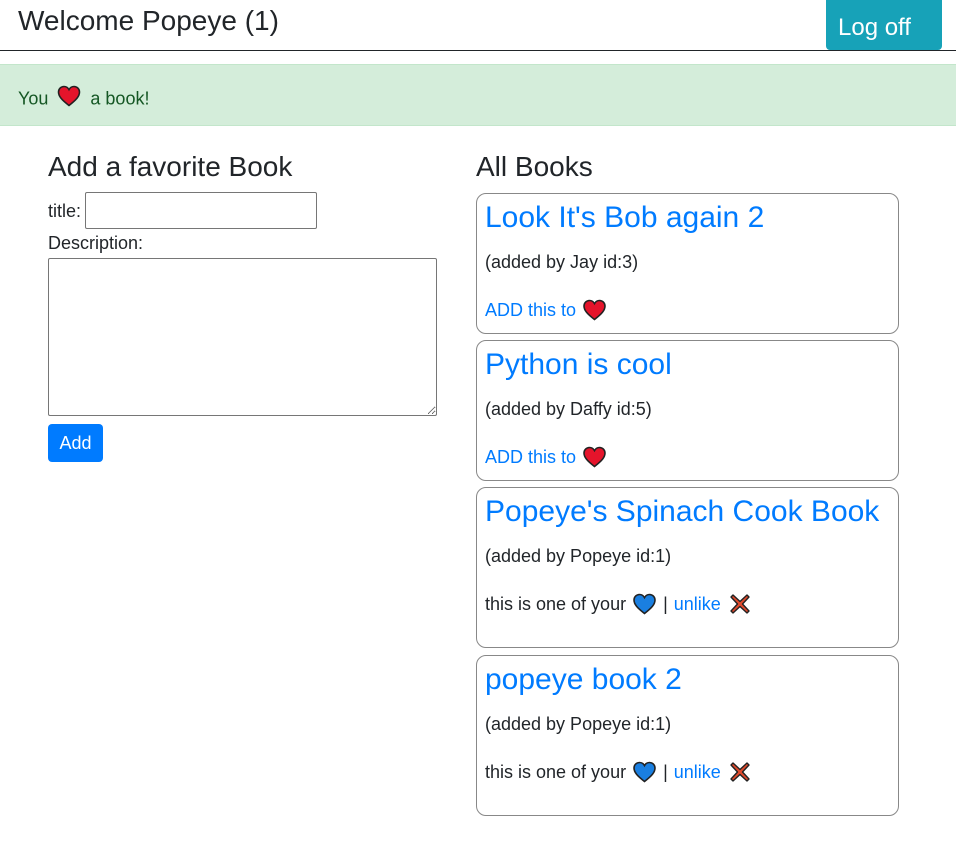  What do you see at coordinates (478, 25) in the screenshot?
I see `top-header: Welcome Popeye (1) Log off` at bounding box center [478, 25].